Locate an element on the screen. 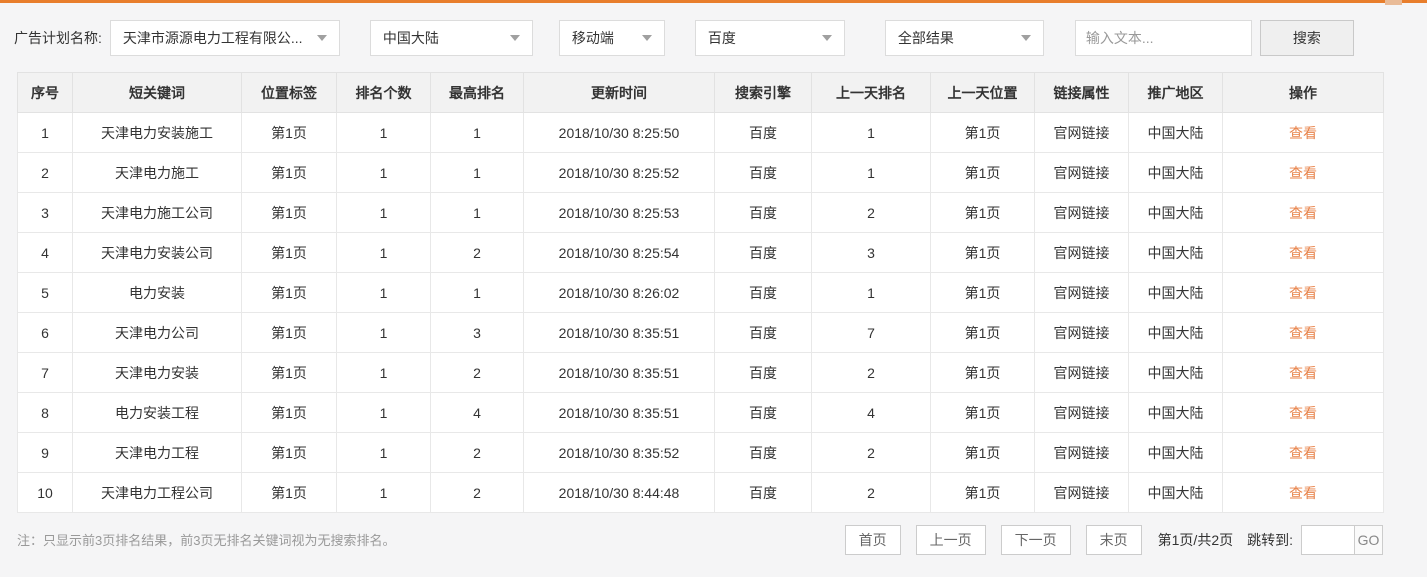  last-page-button: 末页 is located at coordinates (1113, 539).